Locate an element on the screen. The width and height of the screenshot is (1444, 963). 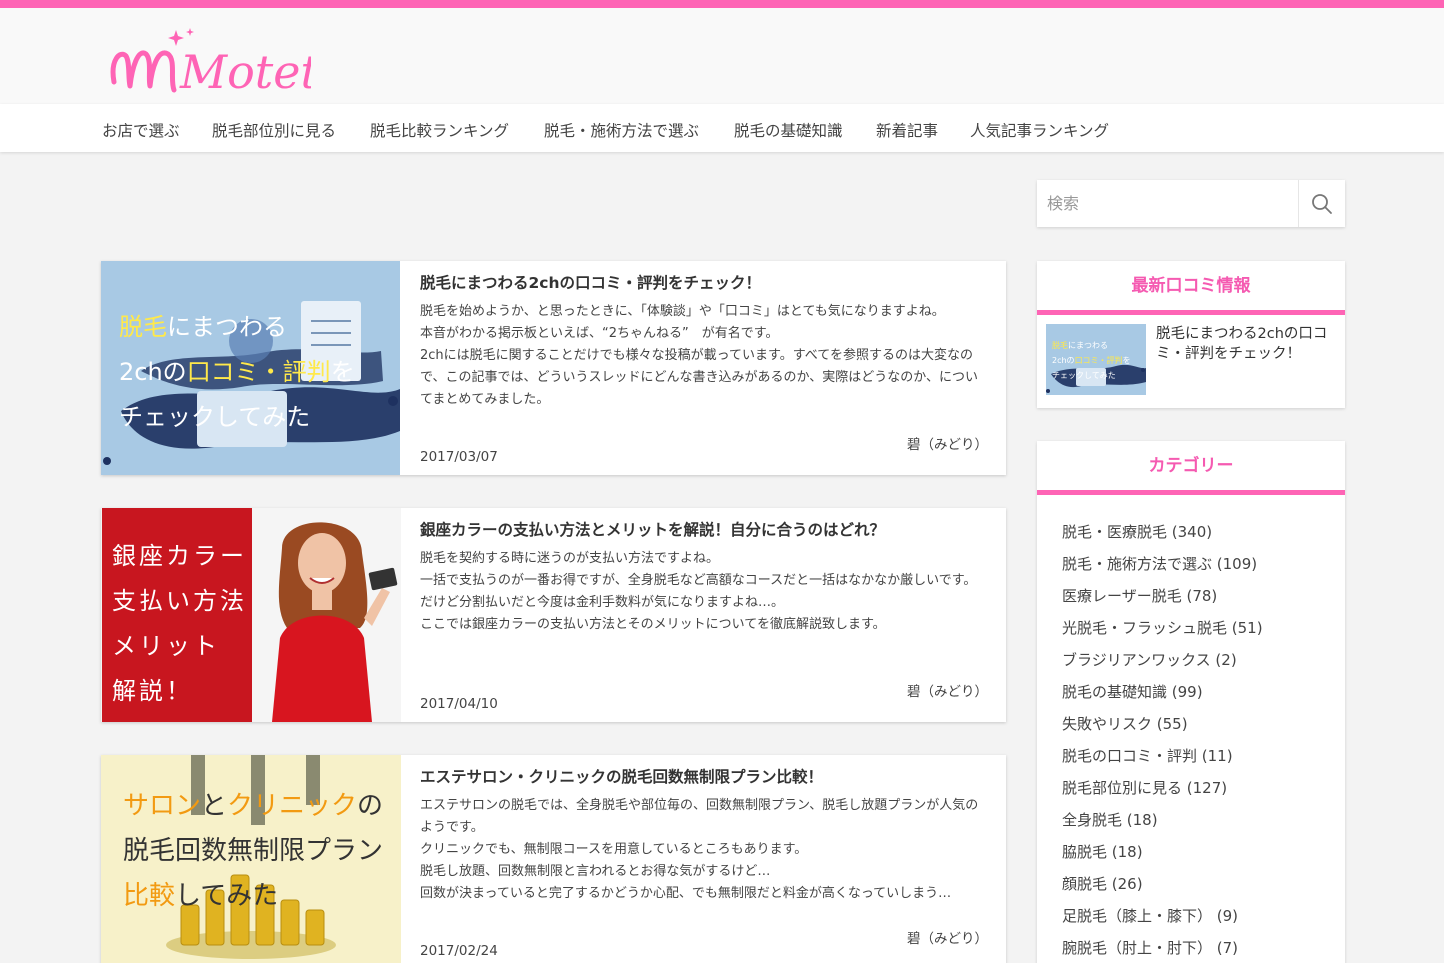
thumb-text: 支払い方法 is located at coordinates (179, 601).